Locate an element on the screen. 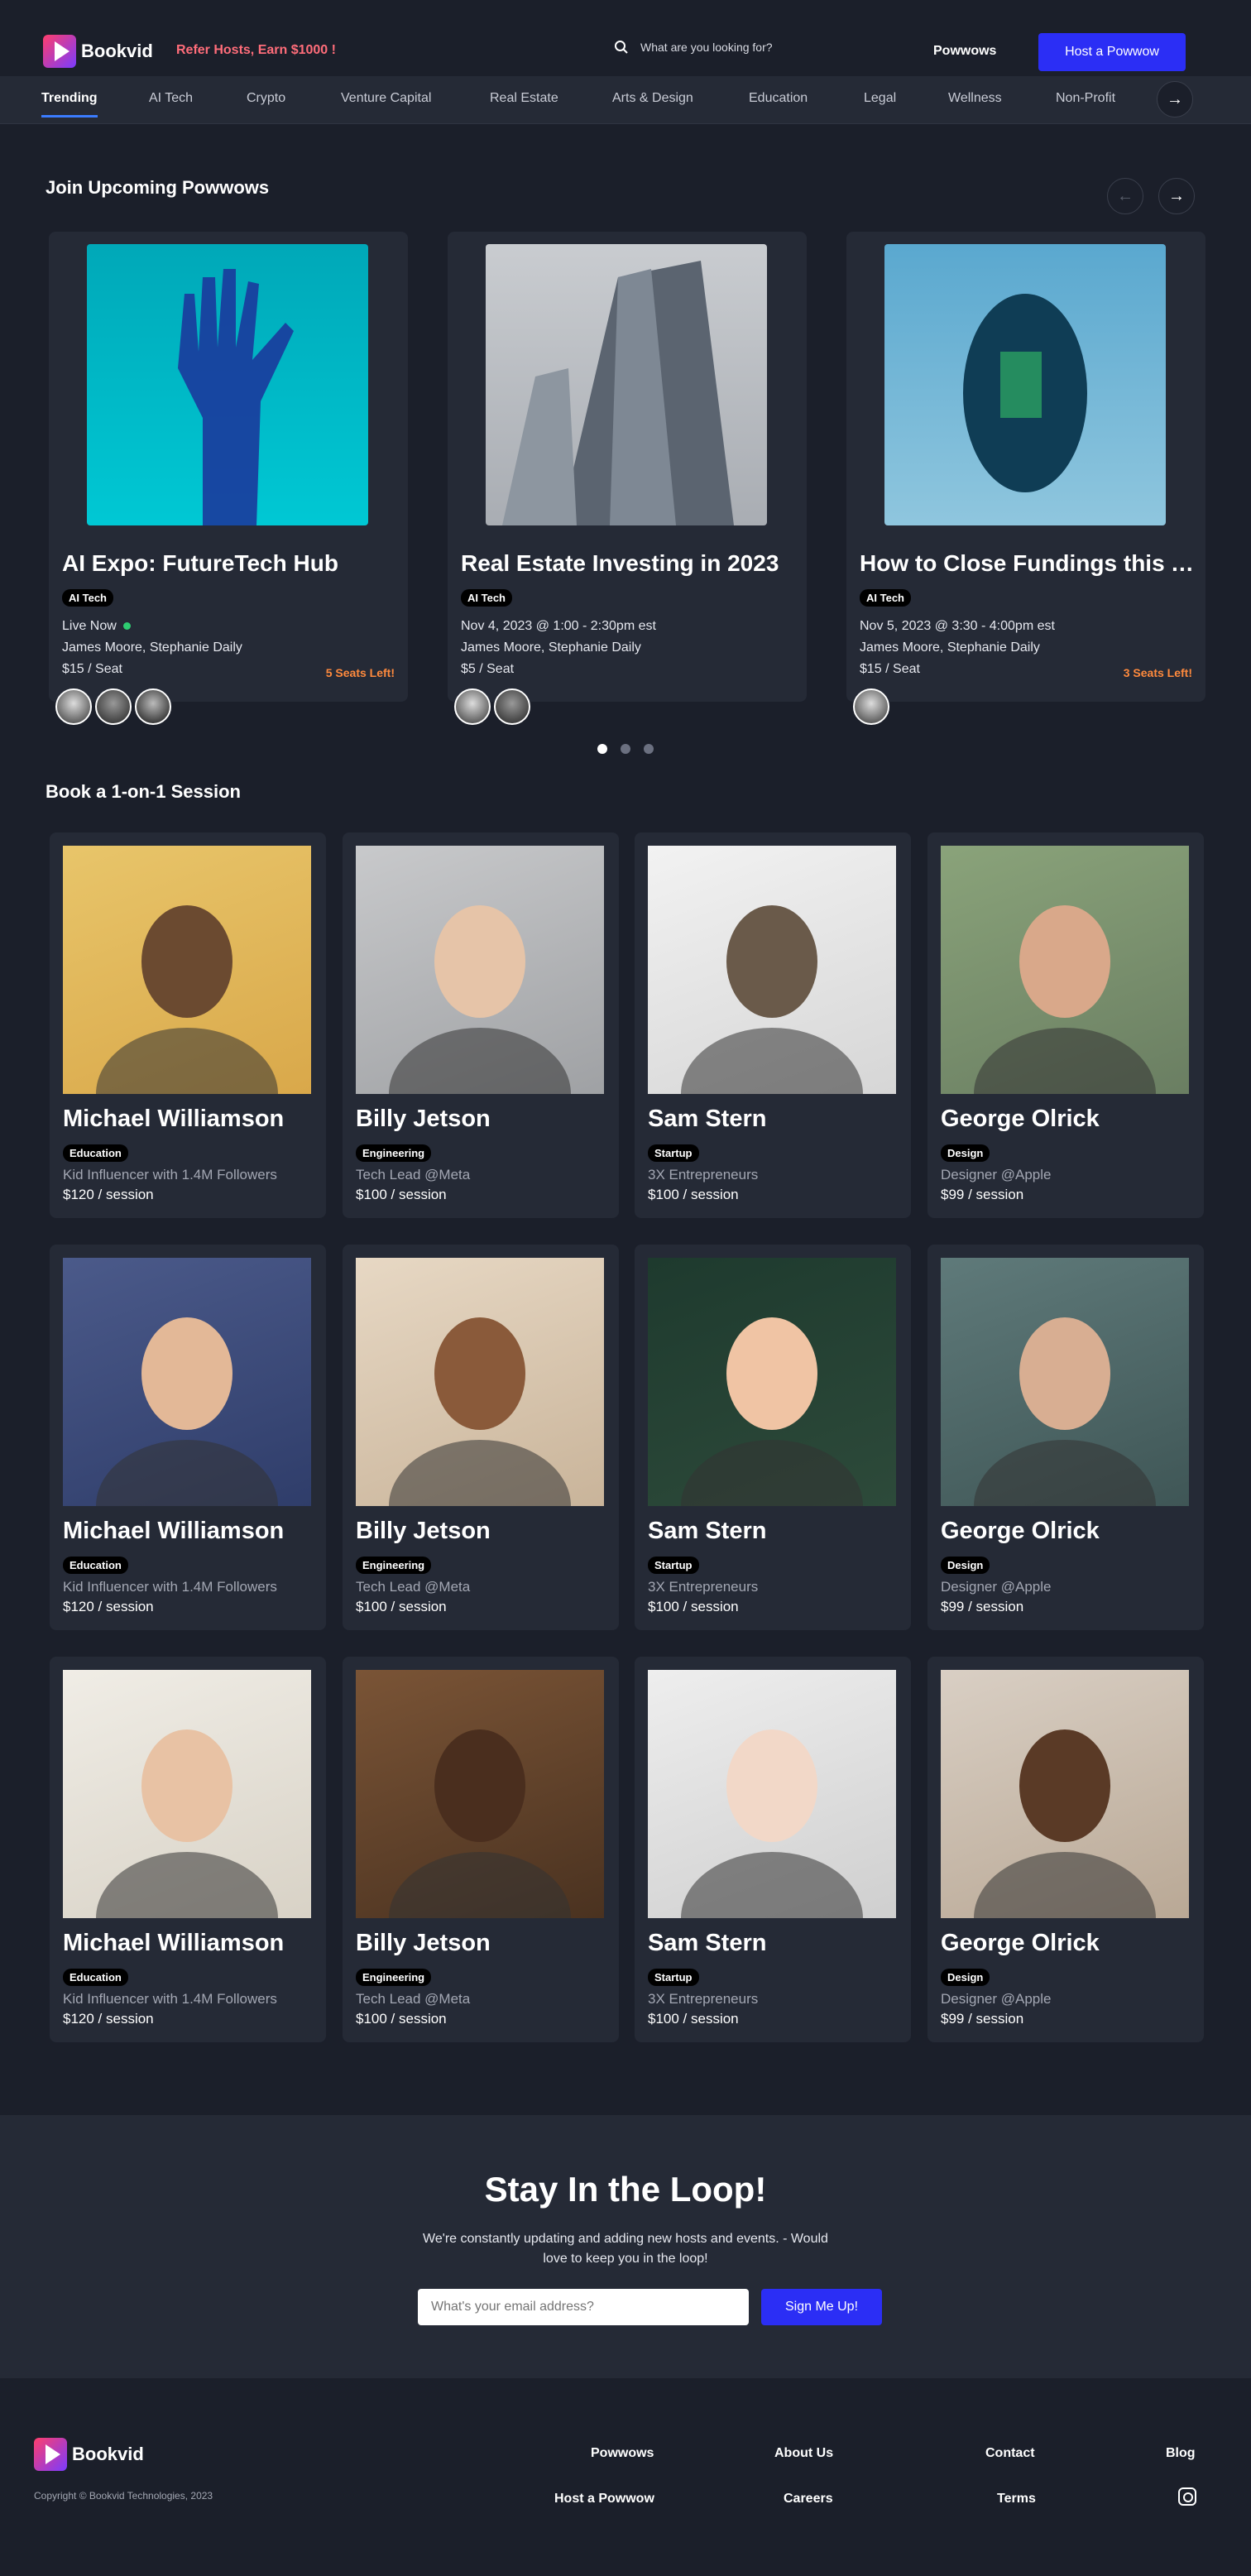 This screenshot has width=1251, height=2576. powwow-time: Nov 4, 2023 @ 1:00 - 2:30pm est is located at coordinates (558, 626).